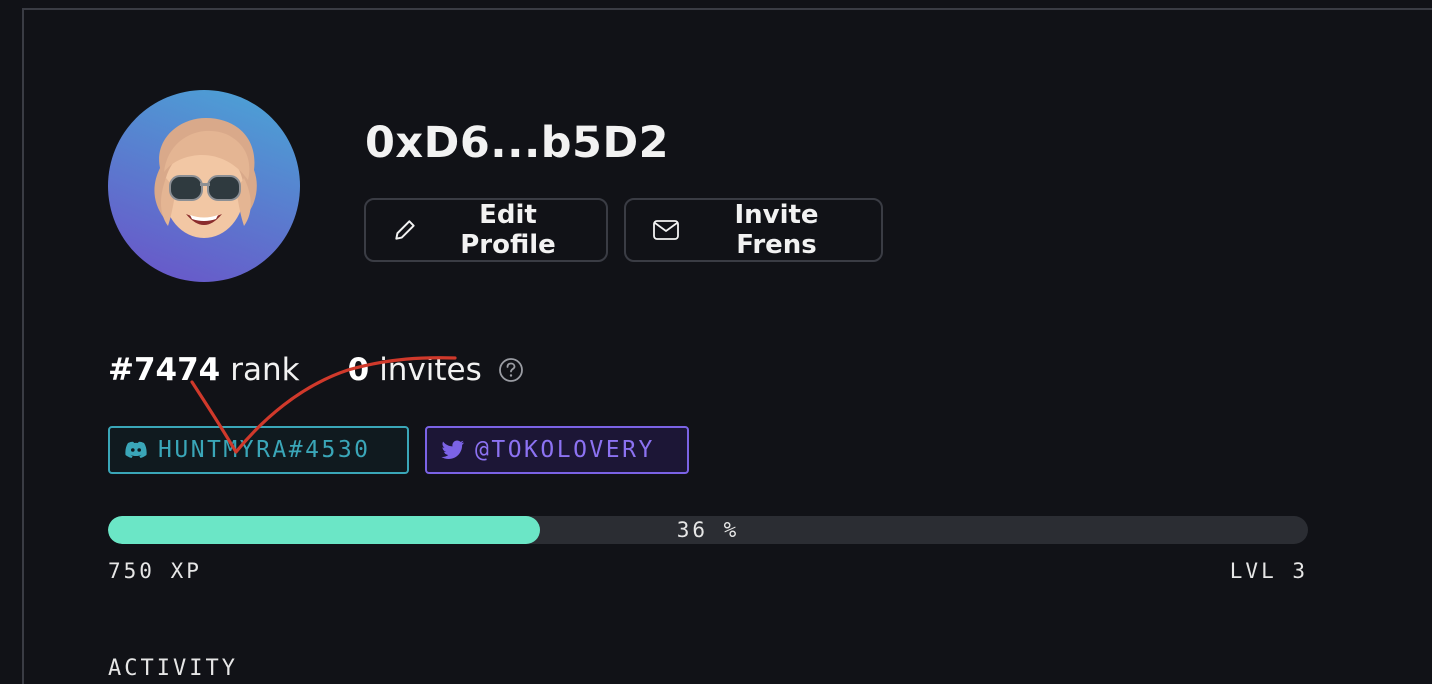 The height and width of the screenshot is (684, 1432). What do you see at coordinates (164, 370) in the screenshot?
I see `rank-value: #7474` at bounding box center [164, 370].